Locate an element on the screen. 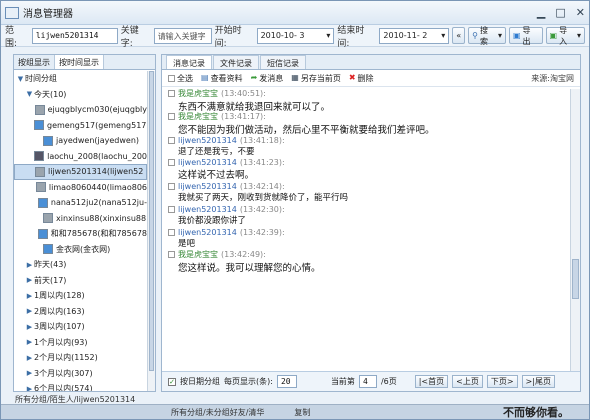  avatar-icon is located at coordinates (48, 249).